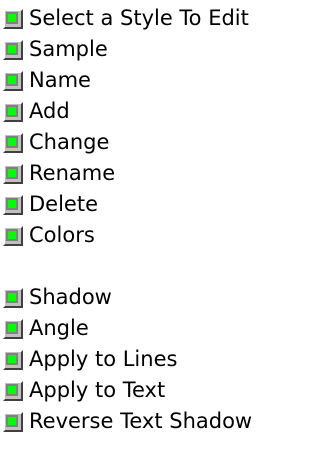 The image size is (331, 452). What do you see at coordinates (68, 49) in the screenshot?
I see `topic-label: Sample` at bounding box center [68, 49].